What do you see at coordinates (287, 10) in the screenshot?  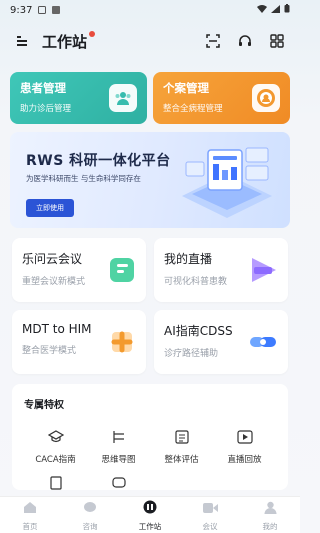 I see `battery-icon` at bounding box center [287, 10].